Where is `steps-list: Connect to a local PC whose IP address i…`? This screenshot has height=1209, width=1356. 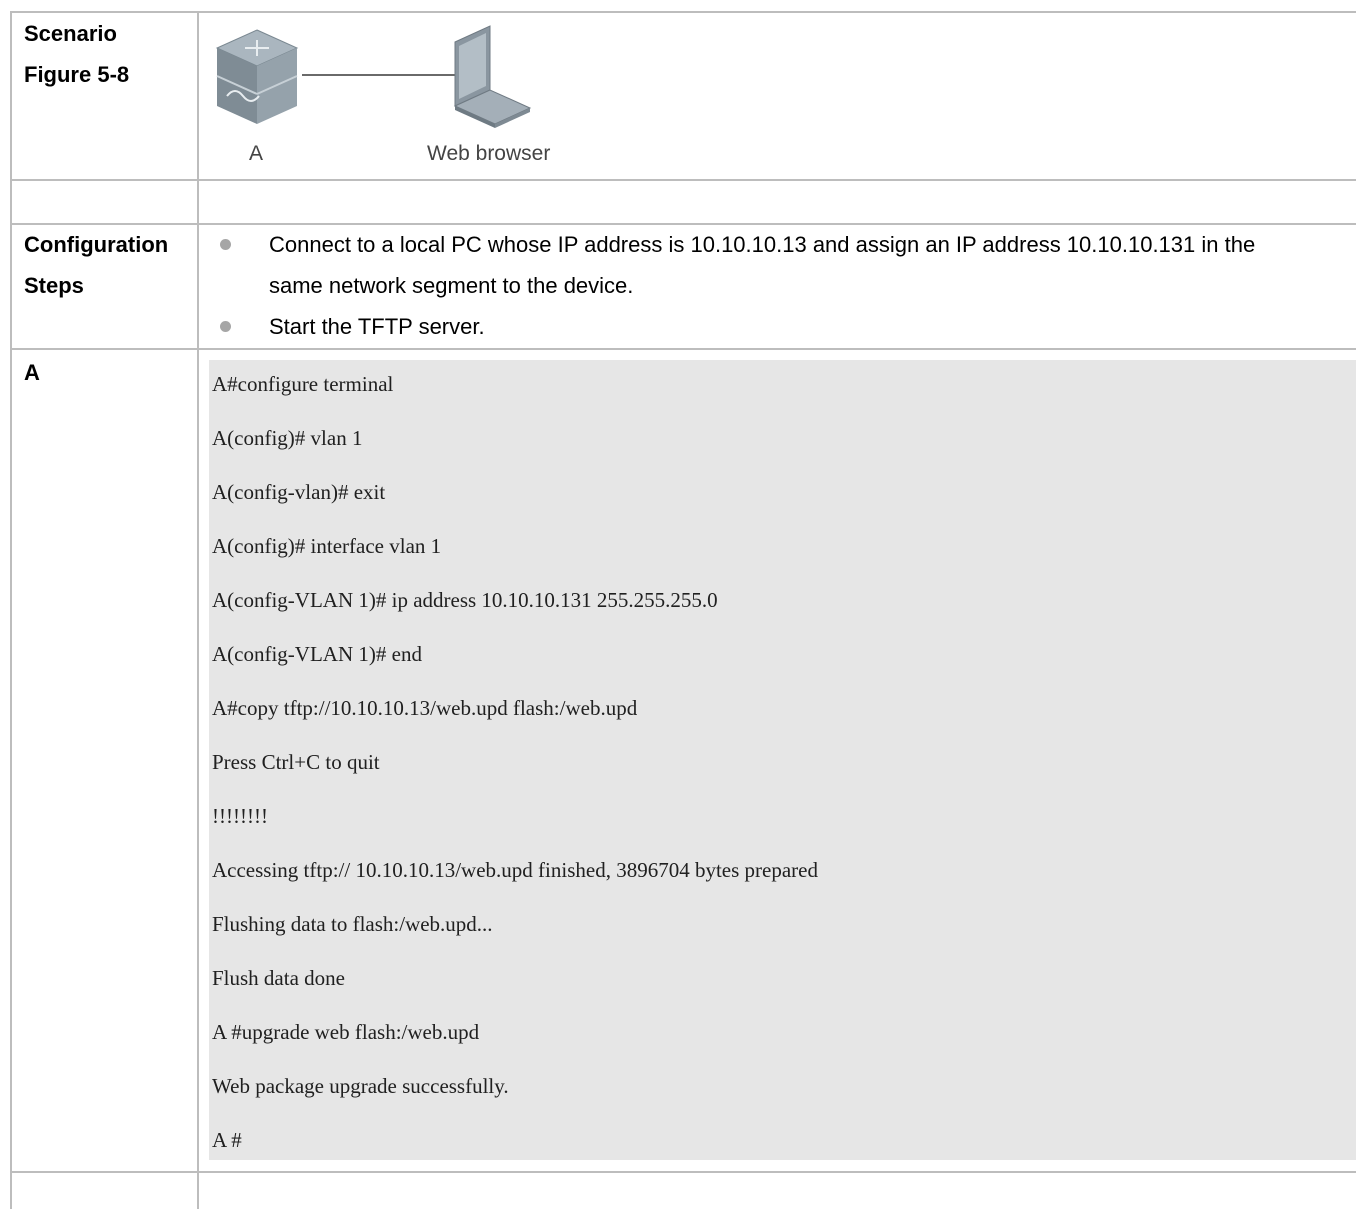 steps-list: Connect to a local PC whose IP address i… is located at coordinates (778, 285).